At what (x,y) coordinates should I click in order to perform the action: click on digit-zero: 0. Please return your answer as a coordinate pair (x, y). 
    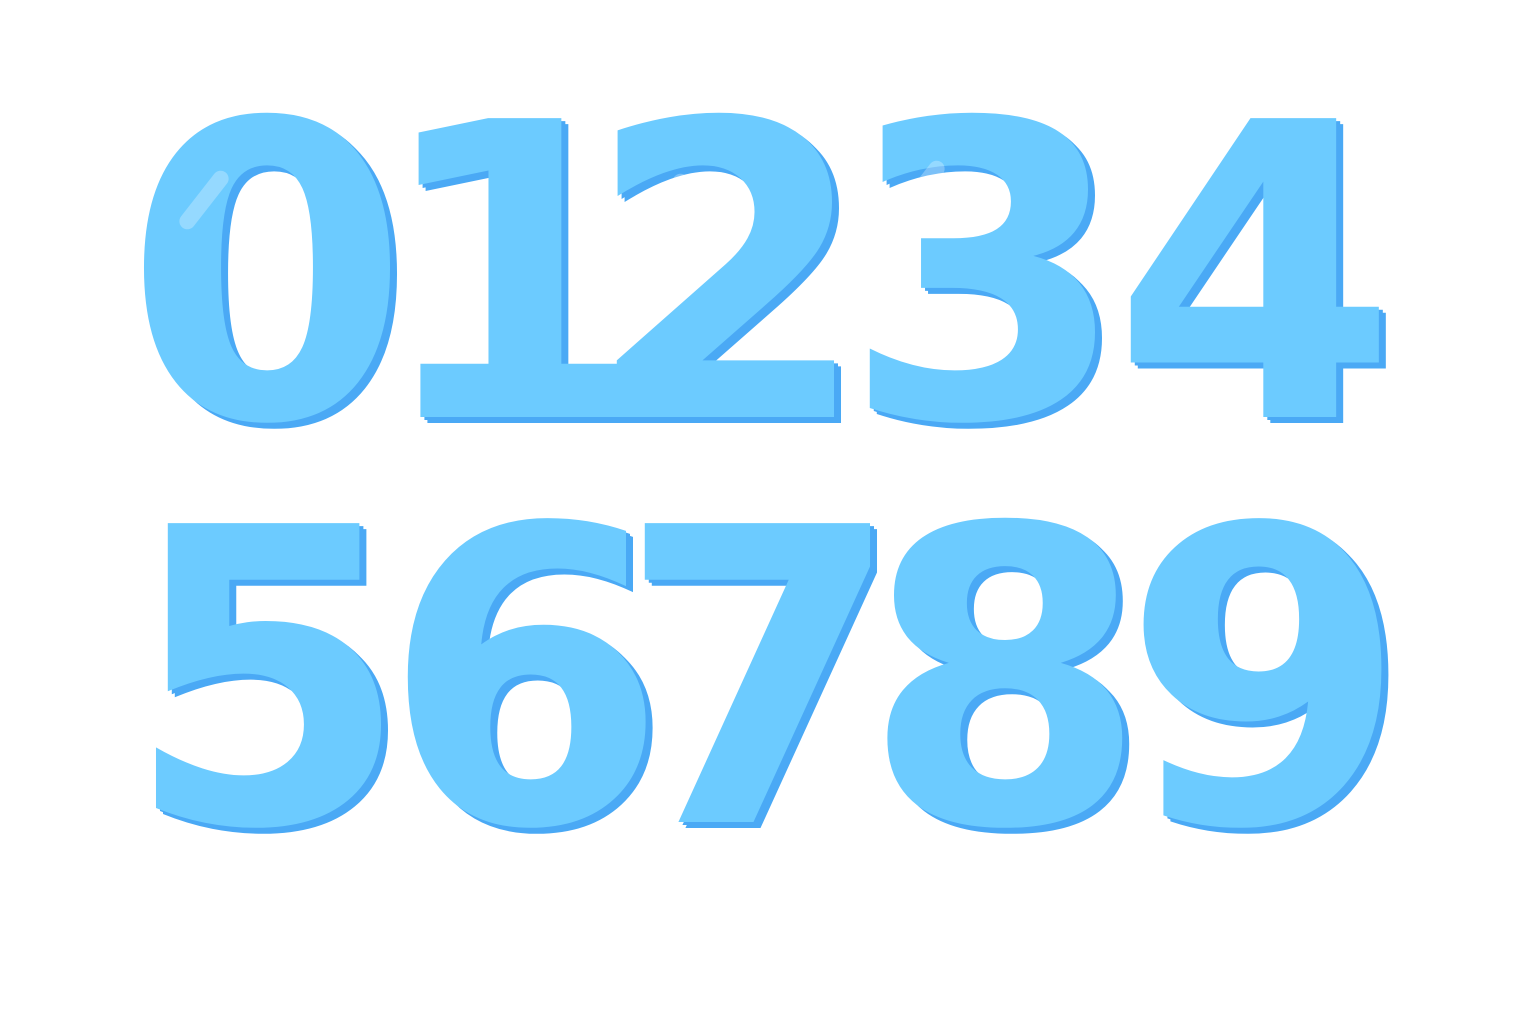
    Looking at the image, I should click on (266, 275).